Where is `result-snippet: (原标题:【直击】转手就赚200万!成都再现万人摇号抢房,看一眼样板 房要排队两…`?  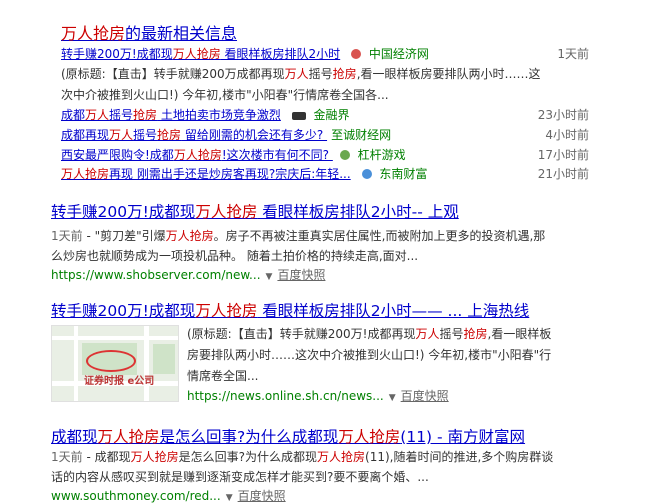 result-snippet: (原标题:【直击】转手就赚200万!成都再现万人摇号抢房,看一眼样板 房要排队两… is located at coordinates (369, 355).